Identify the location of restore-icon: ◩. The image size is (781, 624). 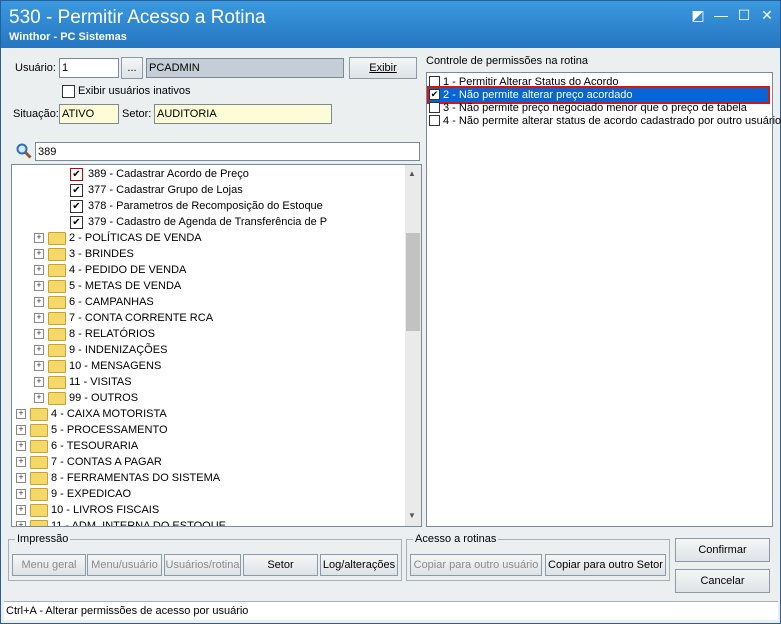
(698, 15).